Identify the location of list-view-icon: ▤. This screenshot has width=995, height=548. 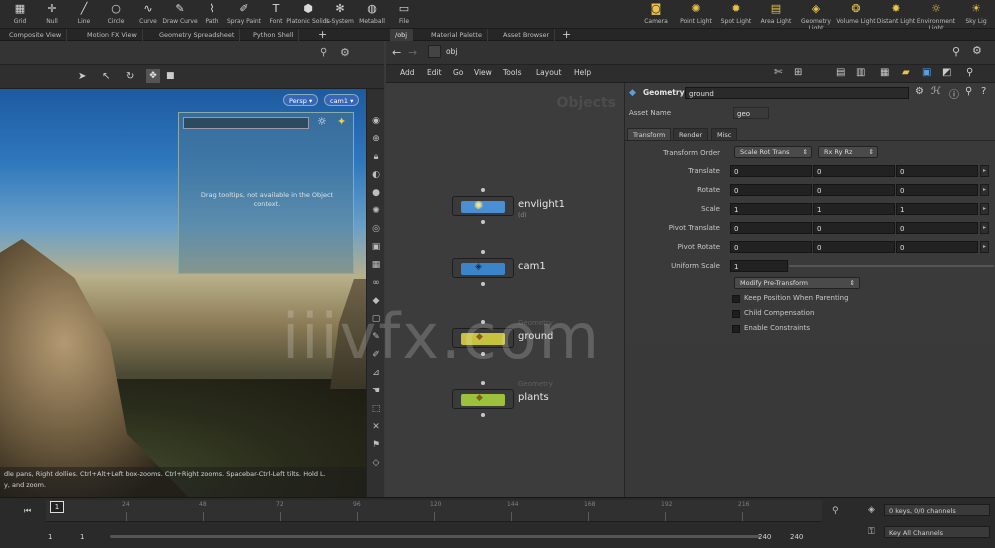
(840, 72).